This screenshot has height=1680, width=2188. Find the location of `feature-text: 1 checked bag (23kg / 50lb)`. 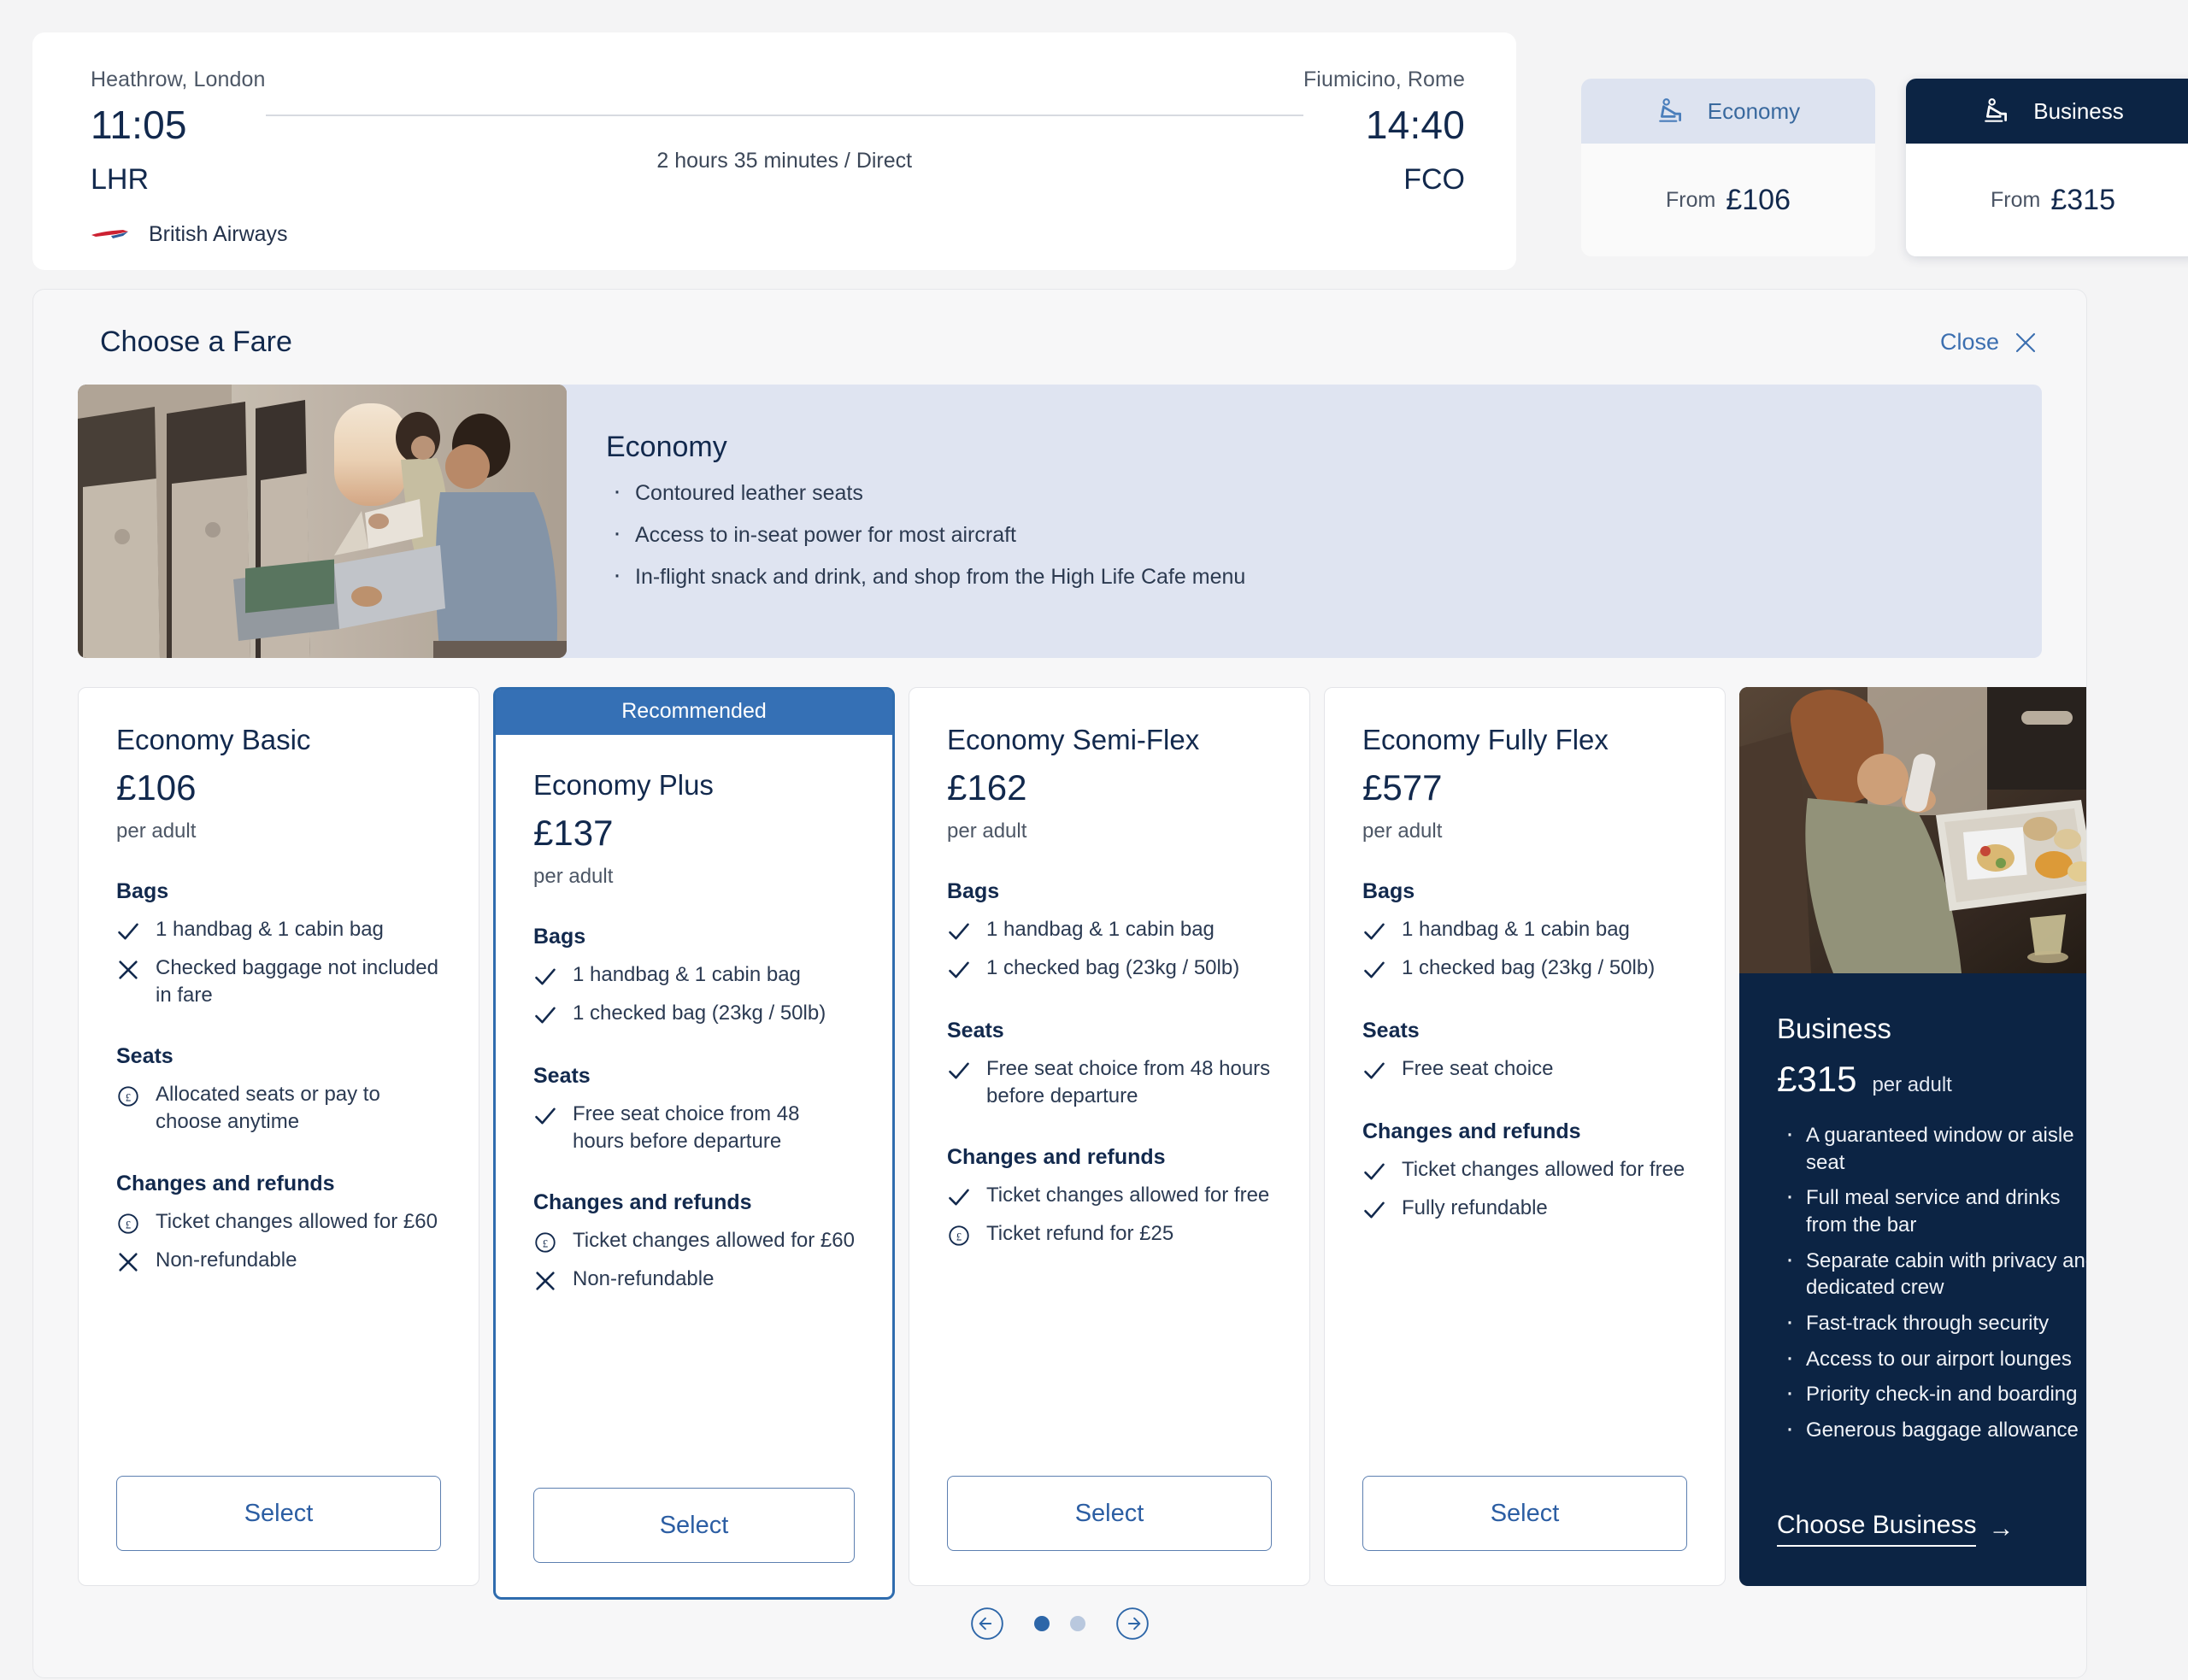

feature-text: 1 checked bag (23kg / 50lb) is located at coordinates (700, 1014).